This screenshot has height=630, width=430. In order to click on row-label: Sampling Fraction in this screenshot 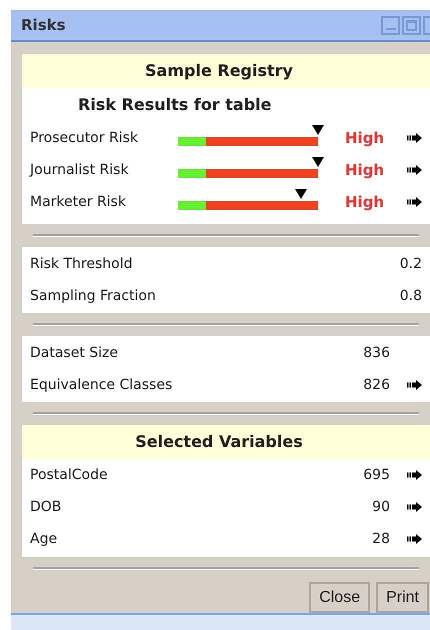, I will do `click(93, 296)`.